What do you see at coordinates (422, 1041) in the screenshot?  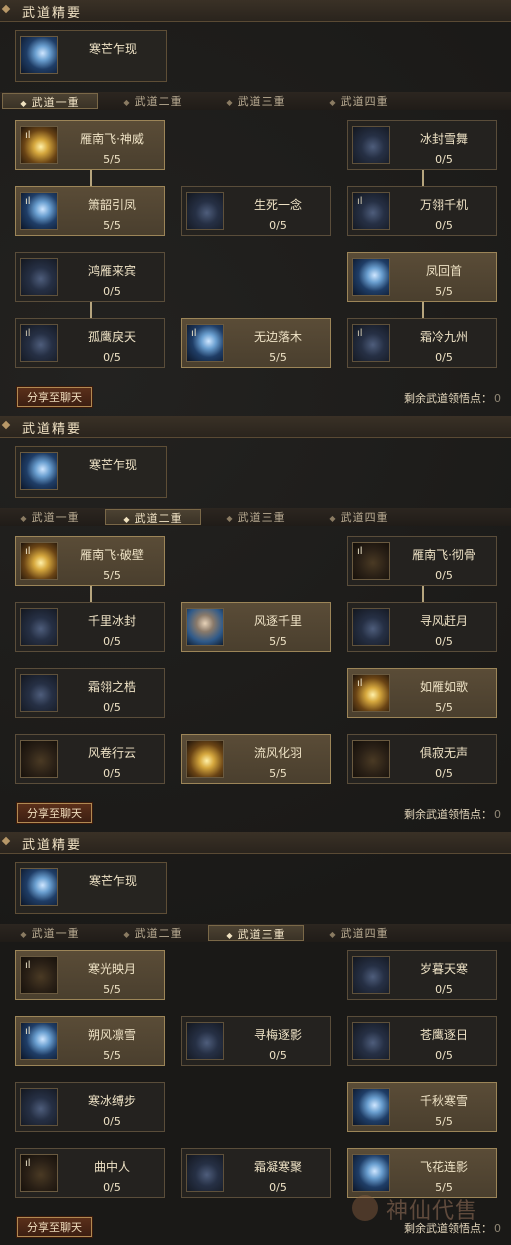 I see `skill-node: 苍鹰逐日 0/5` at bounding box center [422, 1041].